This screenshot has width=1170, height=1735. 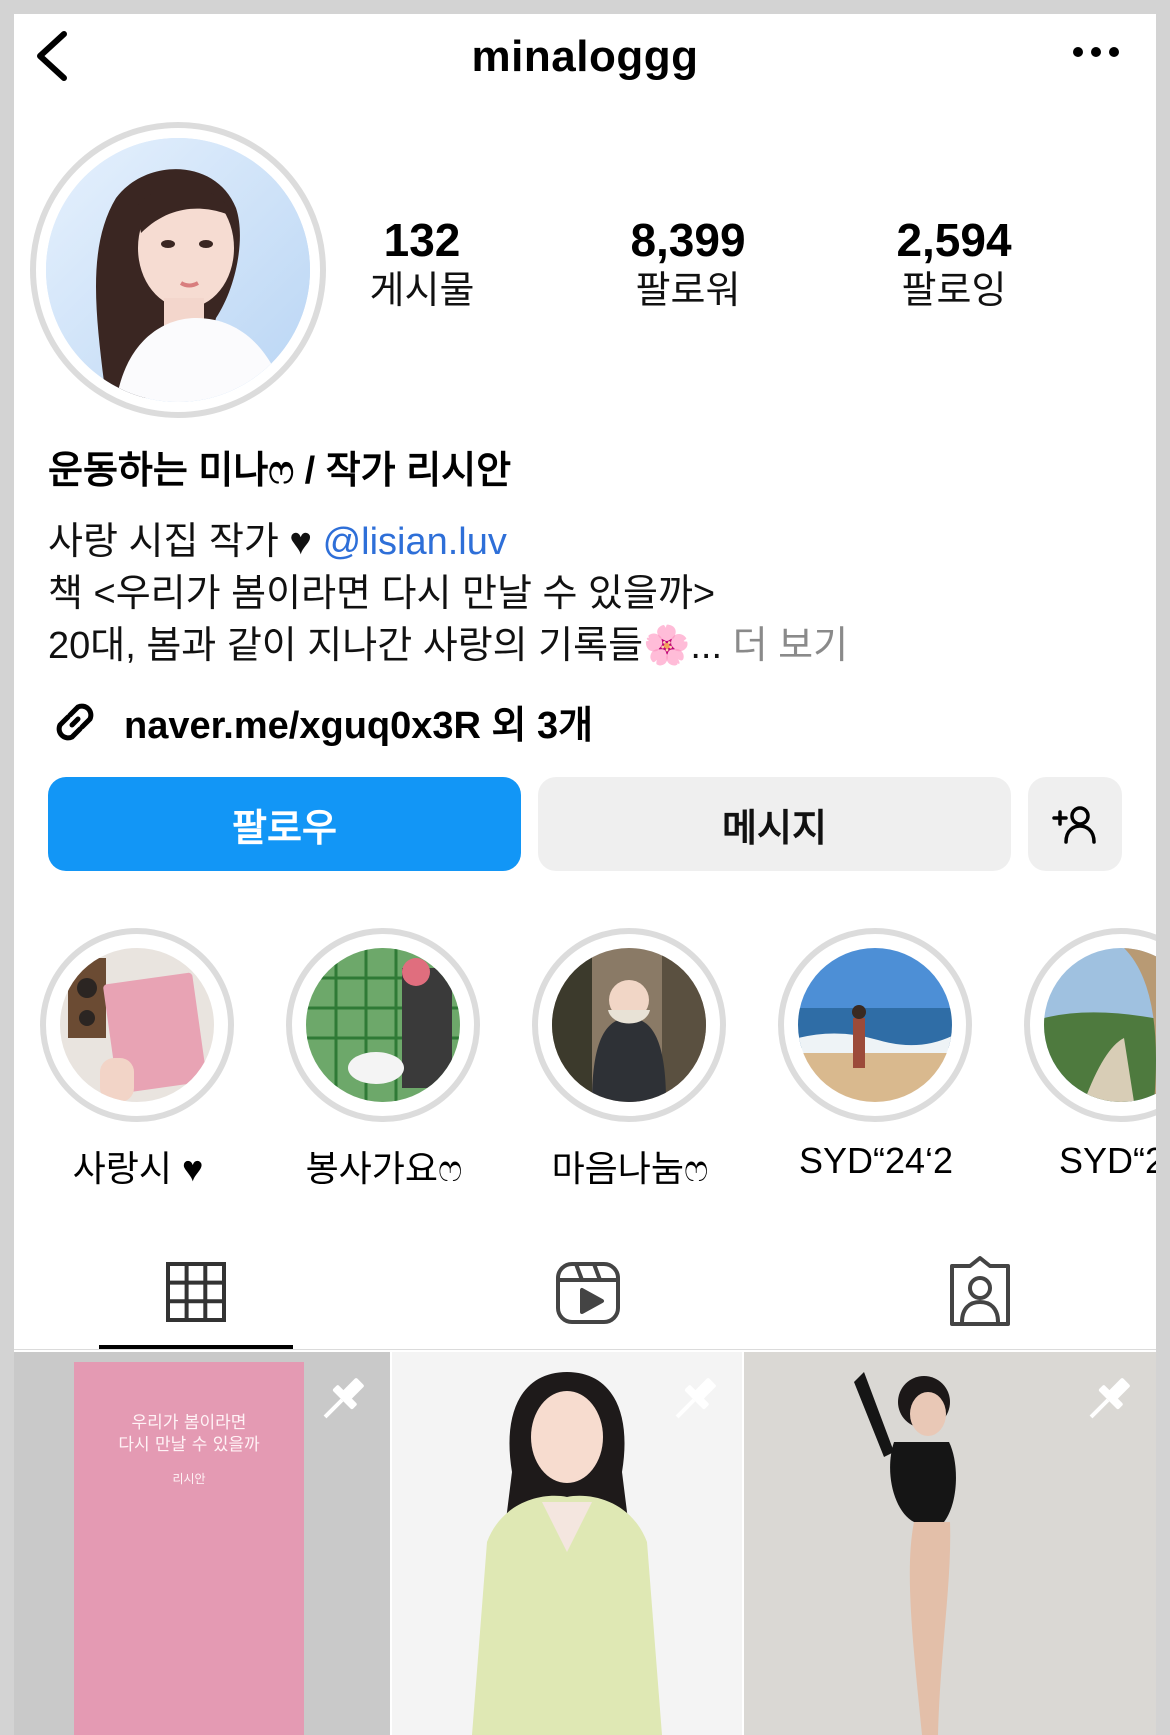 What do you see at coordinates (422, 291) in the screenshot?
I see `posts-label: 게시물` at bounding box center [422, 291].